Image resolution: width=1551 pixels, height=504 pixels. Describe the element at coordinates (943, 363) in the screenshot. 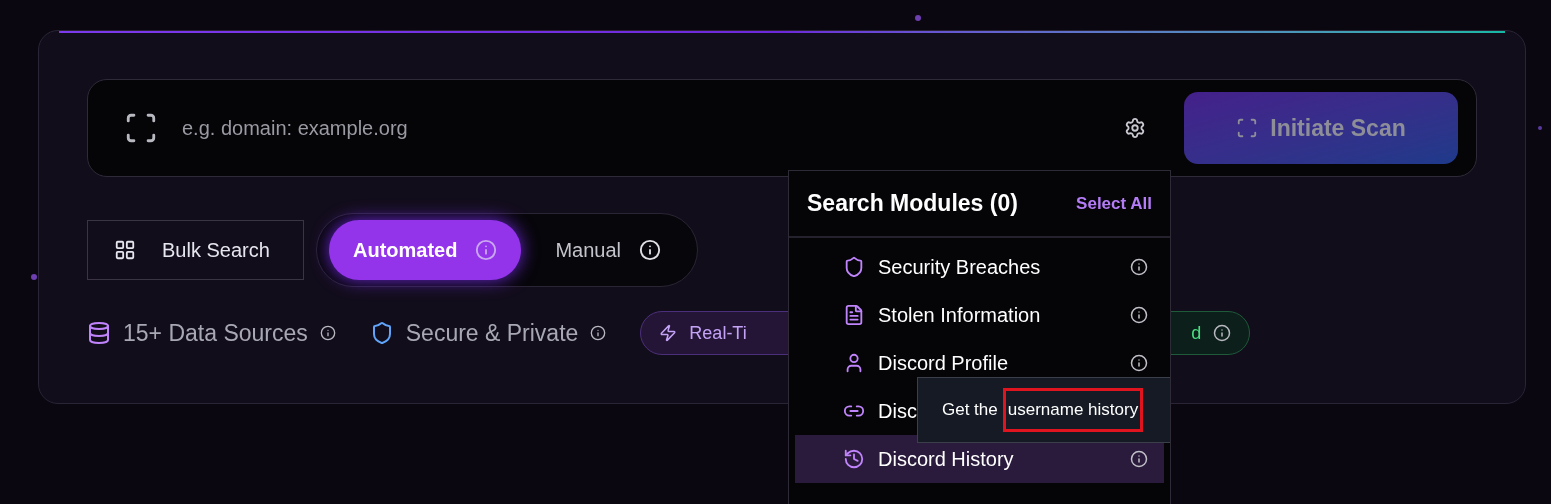

I see `module-label: Discord Profile` at that location.